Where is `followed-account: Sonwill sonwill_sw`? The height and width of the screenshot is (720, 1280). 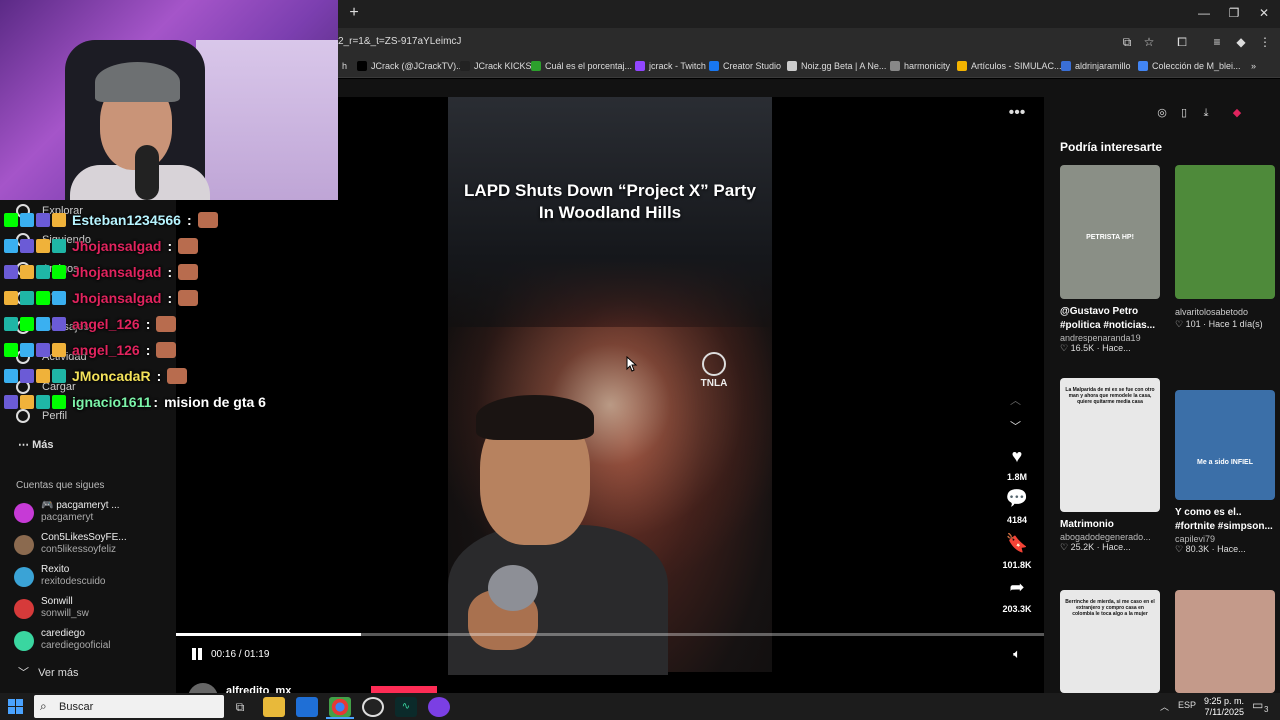
followed-account: Sonwill sonwill_sw is located at coordinates (94, 610).